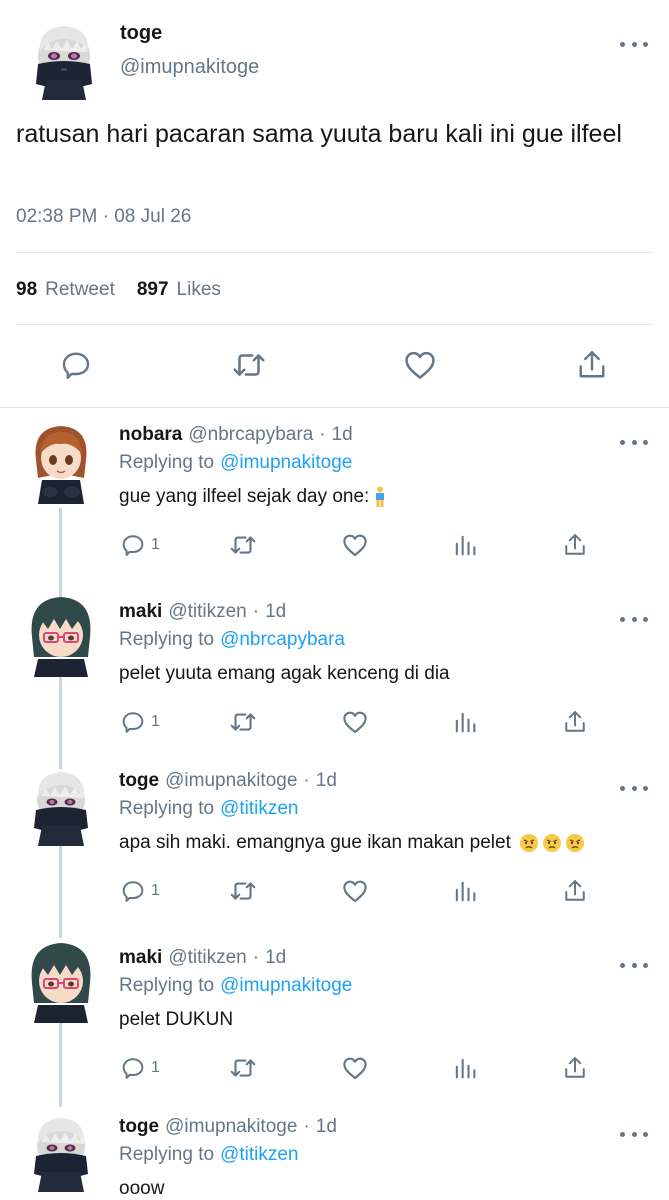 The width and height of the screenshot is (669, 1200). Describe the element at coordinates (103, 217) in the screenshot. I see `tweet-timestamp: 02:38 PM · 08 Jul 26` at that location.